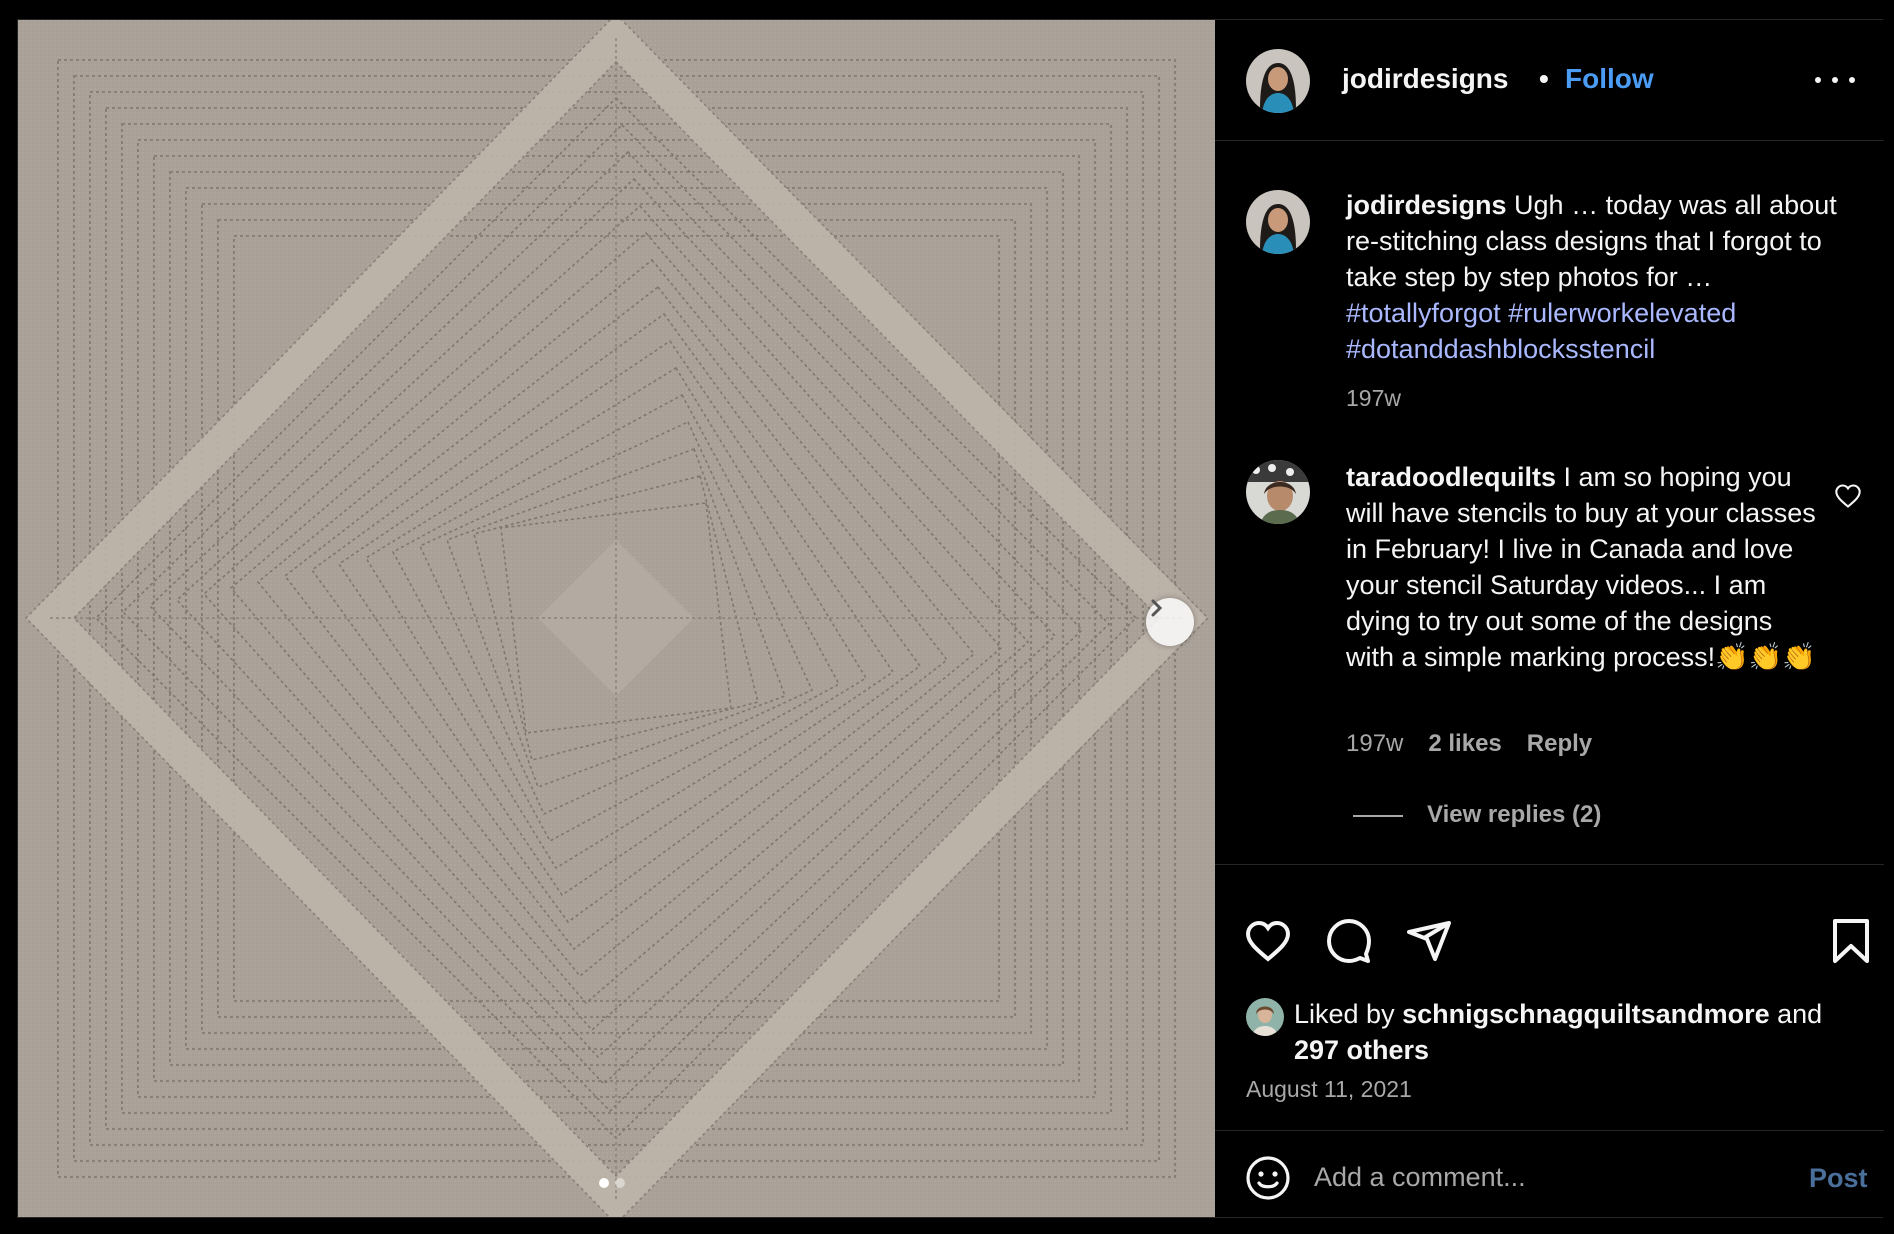  Describe the element at coordinates (1278, 222) in the screenshot. I see `caption-author-avatar` at that location.